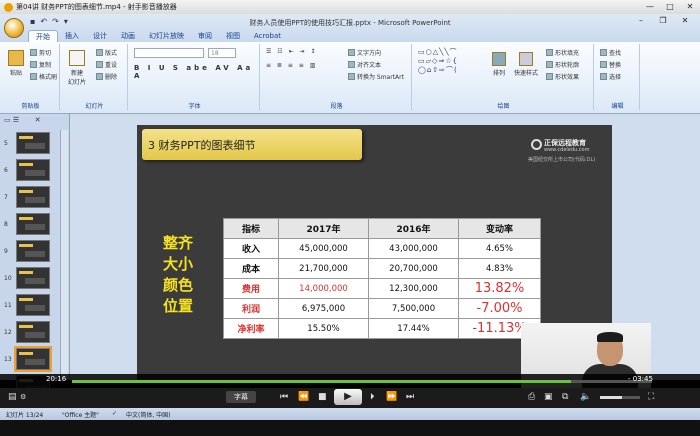 The image size is (700, 436). What do you see at coordinates (72, 36) in the screenshot?
I see `tab-1: 插入` at bounding box center [72, 36].